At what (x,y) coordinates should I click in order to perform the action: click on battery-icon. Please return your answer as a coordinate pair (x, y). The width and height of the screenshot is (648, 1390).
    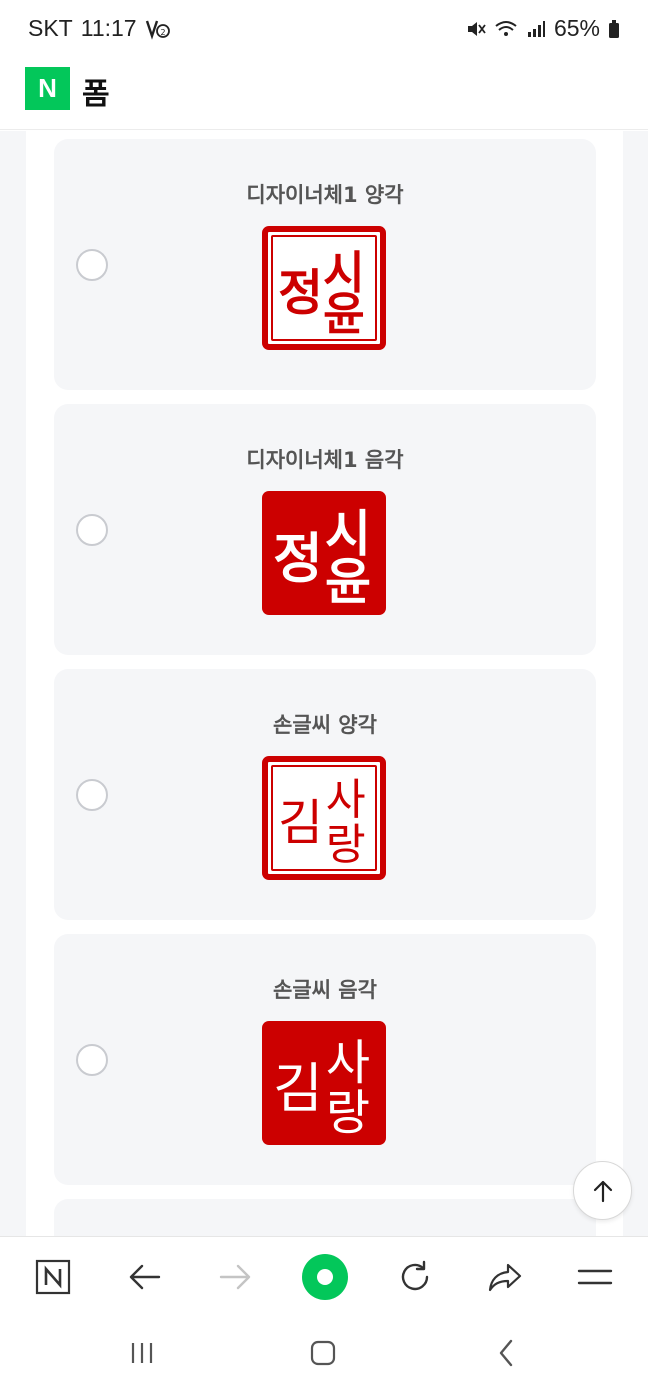
    Looking at the image, I should click on (614, 28).